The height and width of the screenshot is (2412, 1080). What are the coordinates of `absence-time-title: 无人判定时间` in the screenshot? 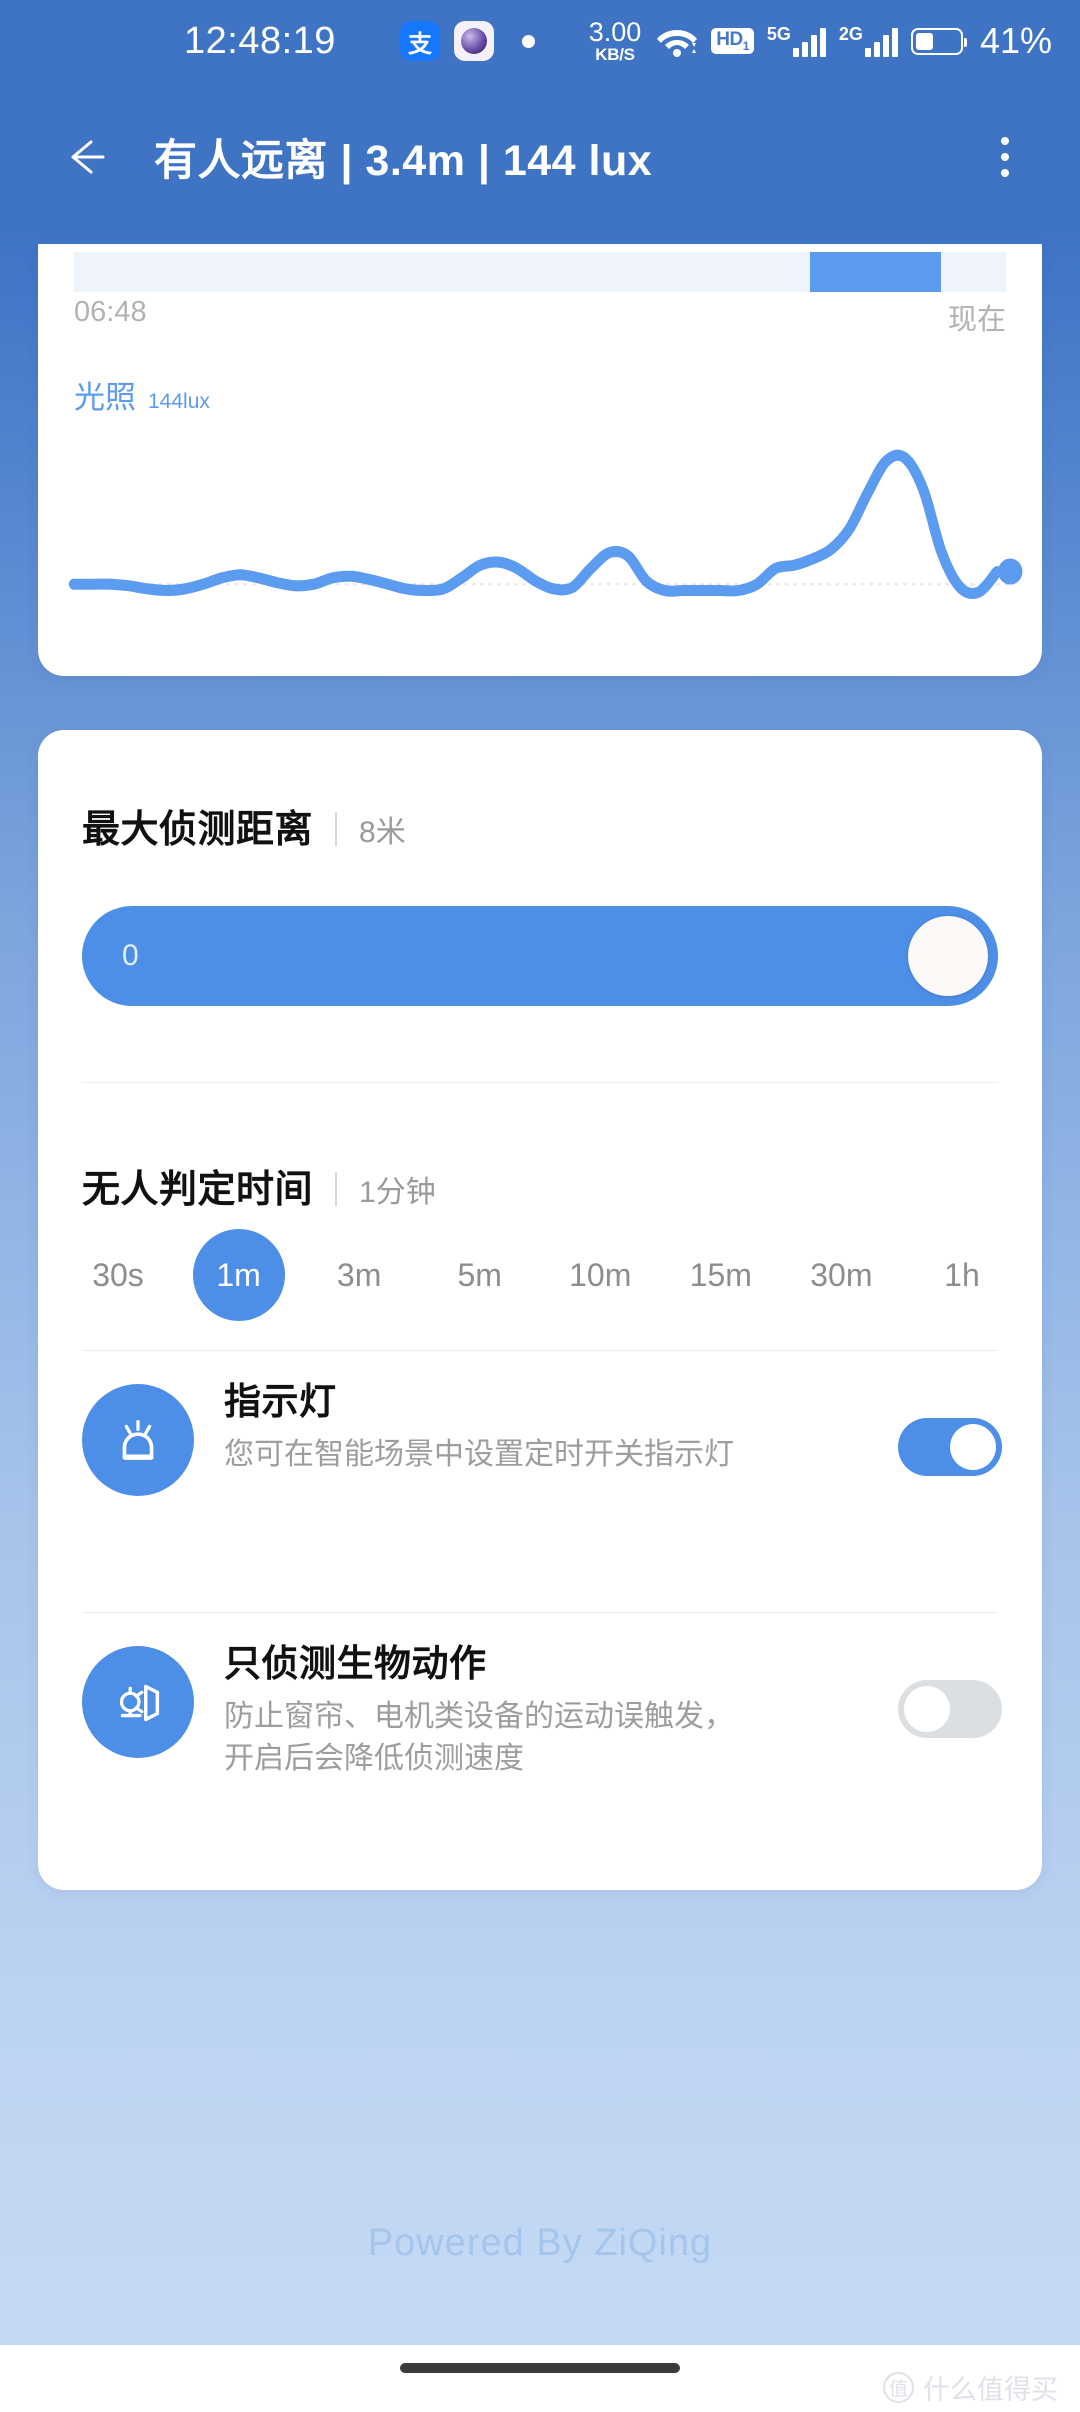 It's located at (198, 1190).